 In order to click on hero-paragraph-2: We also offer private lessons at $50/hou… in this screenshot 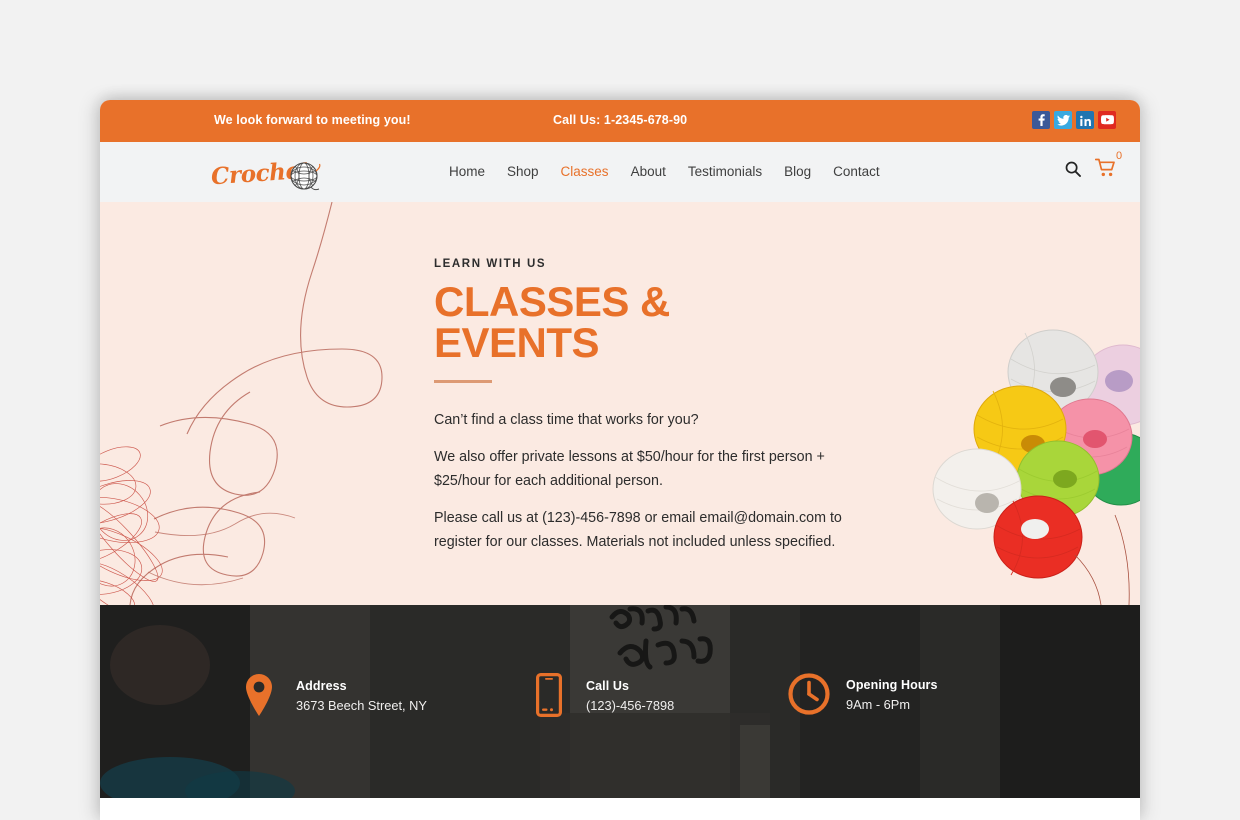, I will do `click(629, 469)`.